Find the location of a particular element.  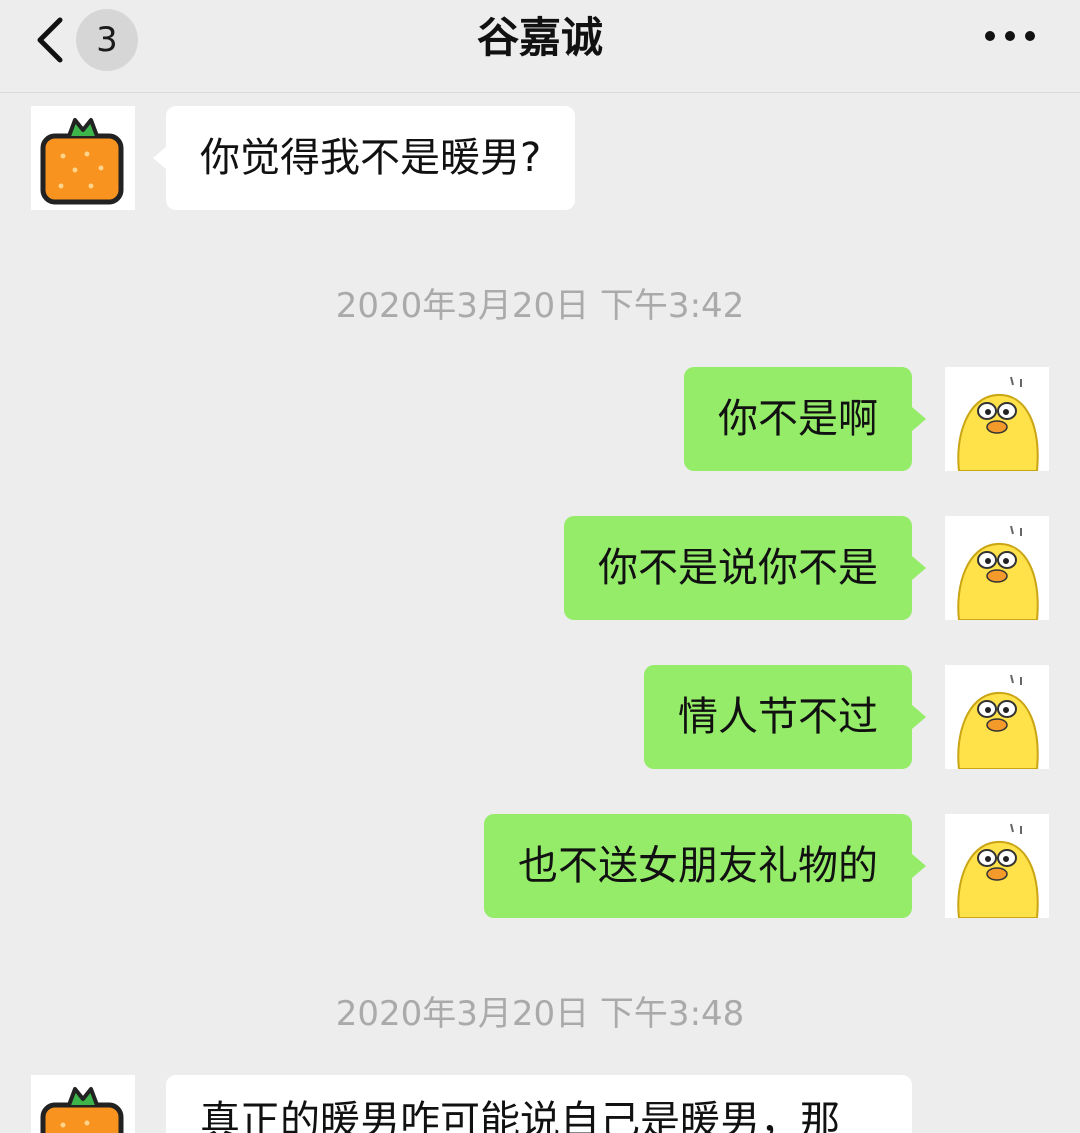

outgoing-message: 你不是啊 is located at coordinates (798, 419).